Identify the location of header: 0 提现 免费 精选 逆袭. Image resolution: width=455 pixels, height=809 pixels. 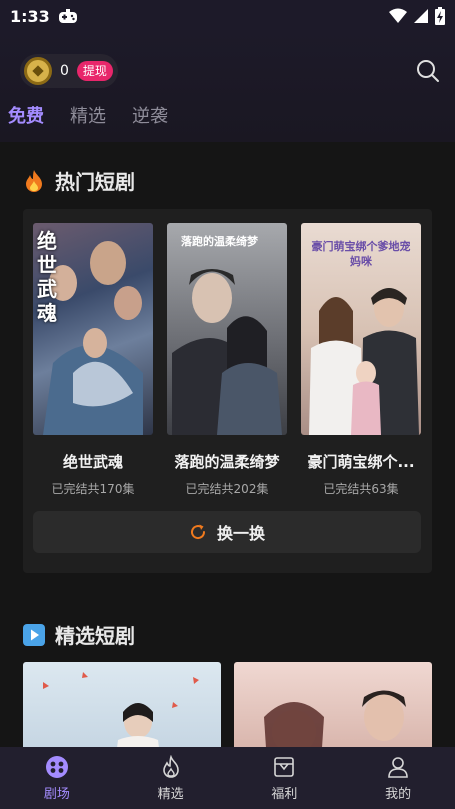
(227, 87).